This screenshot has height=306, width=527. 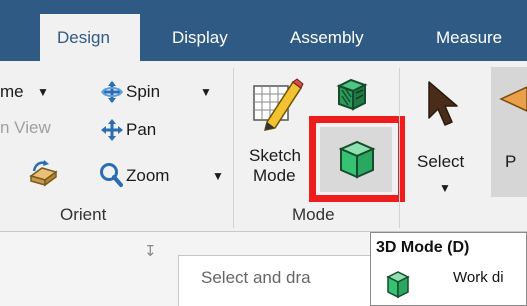 What do you see at coordinates (327, 37) in the screenshot?
I see `tab-assembly-label: Assembly` at bounding box center [327, 37].